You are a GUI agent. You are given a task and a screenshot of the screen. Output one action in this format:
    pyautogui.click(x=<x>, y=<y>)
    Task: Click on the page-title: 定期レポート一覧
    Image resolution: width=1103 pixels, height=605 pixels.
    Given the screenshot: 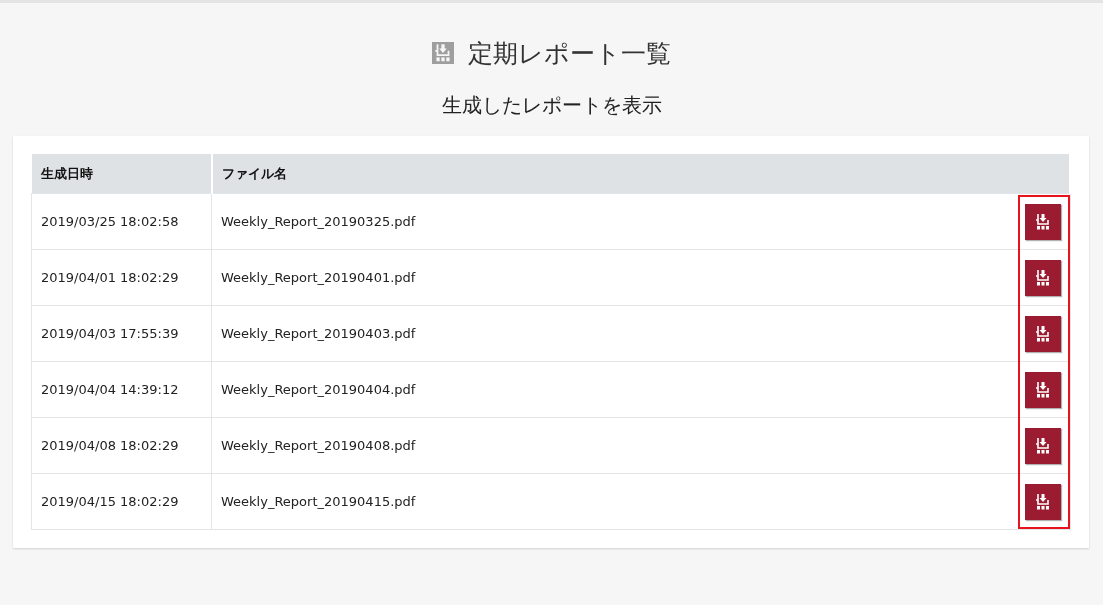 What is the action you would take?
    pyautogui.click(x=569, y=53)
    